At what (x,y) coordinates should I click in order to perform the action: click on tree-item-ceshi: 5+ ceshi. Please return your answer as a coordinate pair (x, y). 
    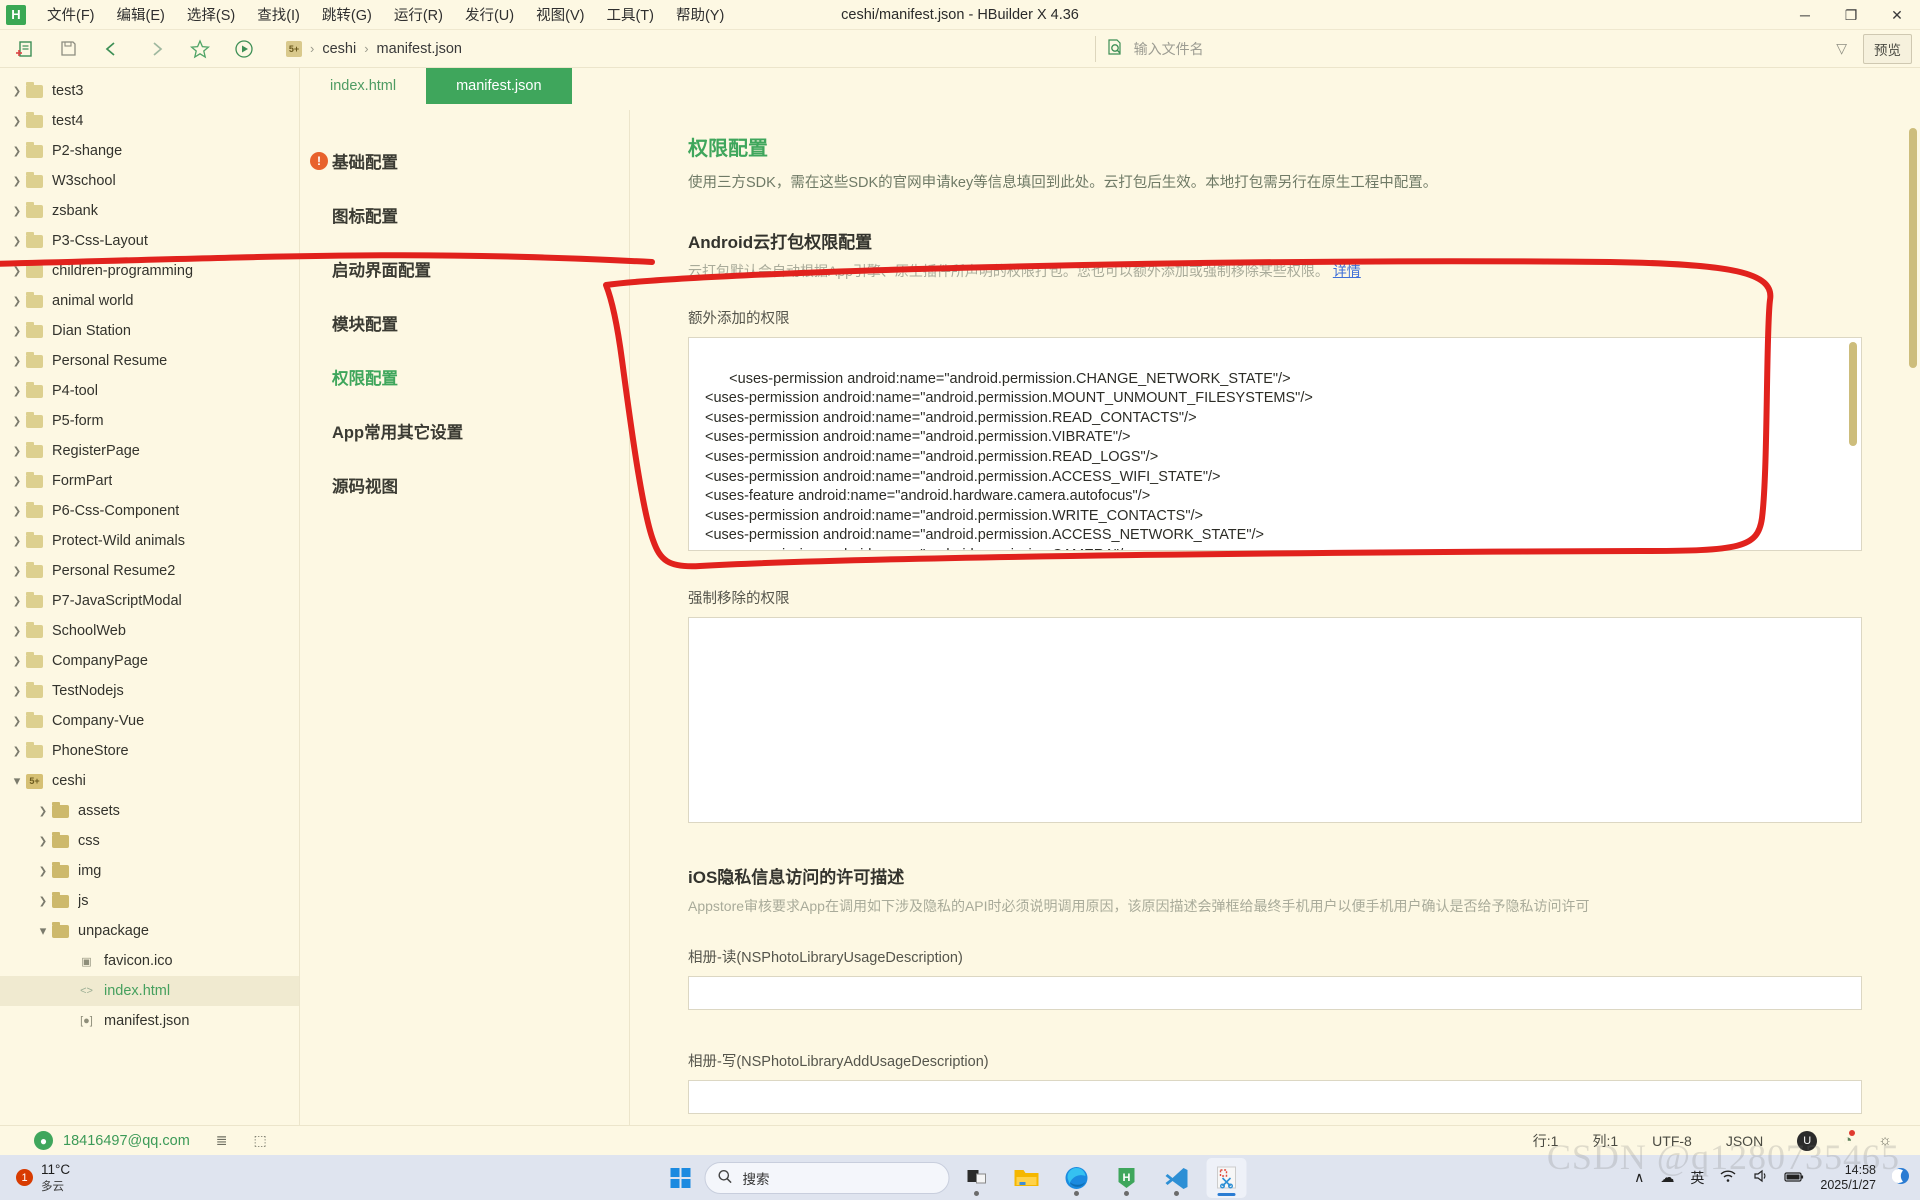
    Looking at the image, I should click on (149, 781).